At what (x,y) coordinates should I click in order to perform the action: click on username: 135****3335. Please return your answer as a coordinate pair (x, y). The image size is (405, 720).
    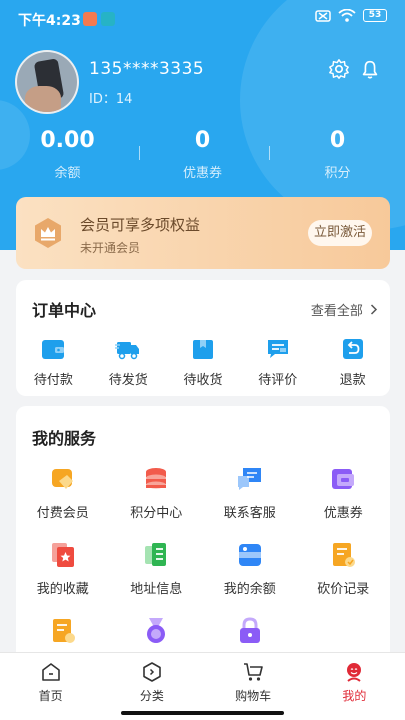
    Looking at the image, I should click on (147, 69).